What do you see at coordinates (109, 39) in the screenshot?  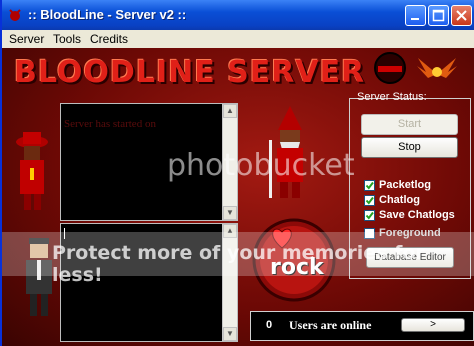 I see `menu-credits: Credits` at bounding box center [109, 39].